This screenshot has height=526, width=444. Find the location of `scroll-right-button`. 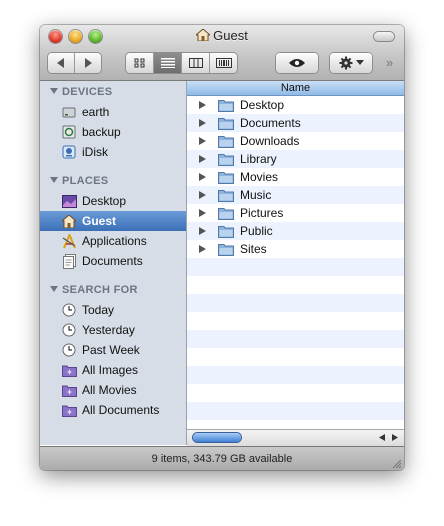

scroll-right-button is located at coordinates (394, 437).